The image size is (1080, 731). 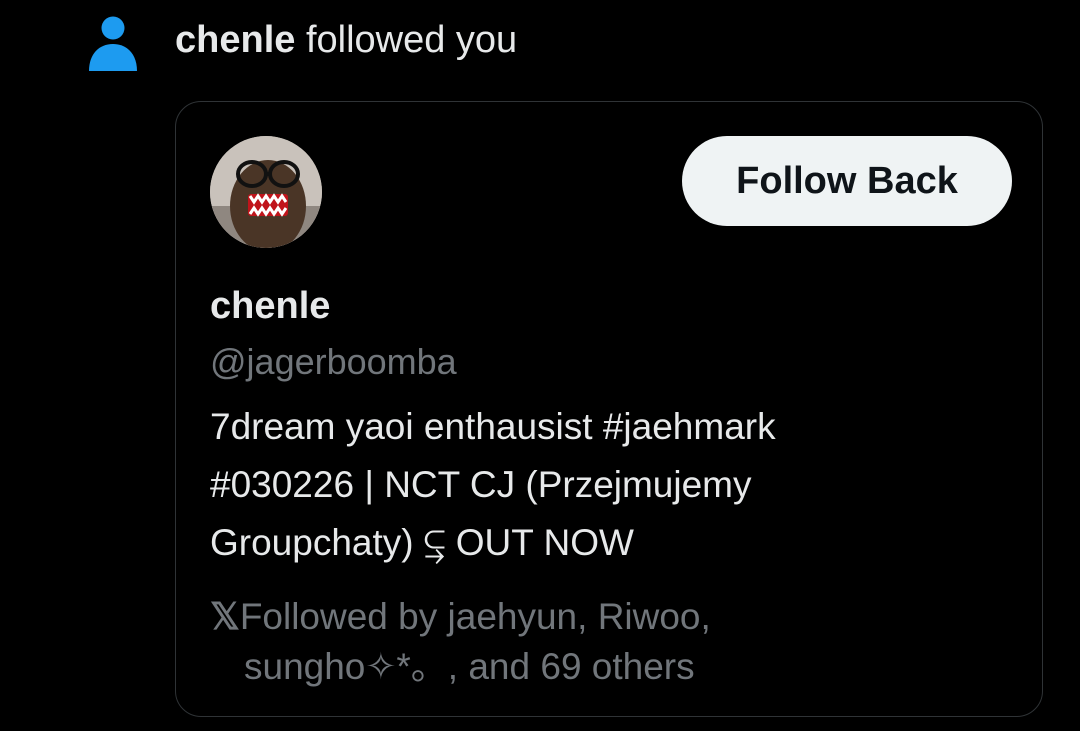 I want to click on person-icon, so click(x=113, y=43).